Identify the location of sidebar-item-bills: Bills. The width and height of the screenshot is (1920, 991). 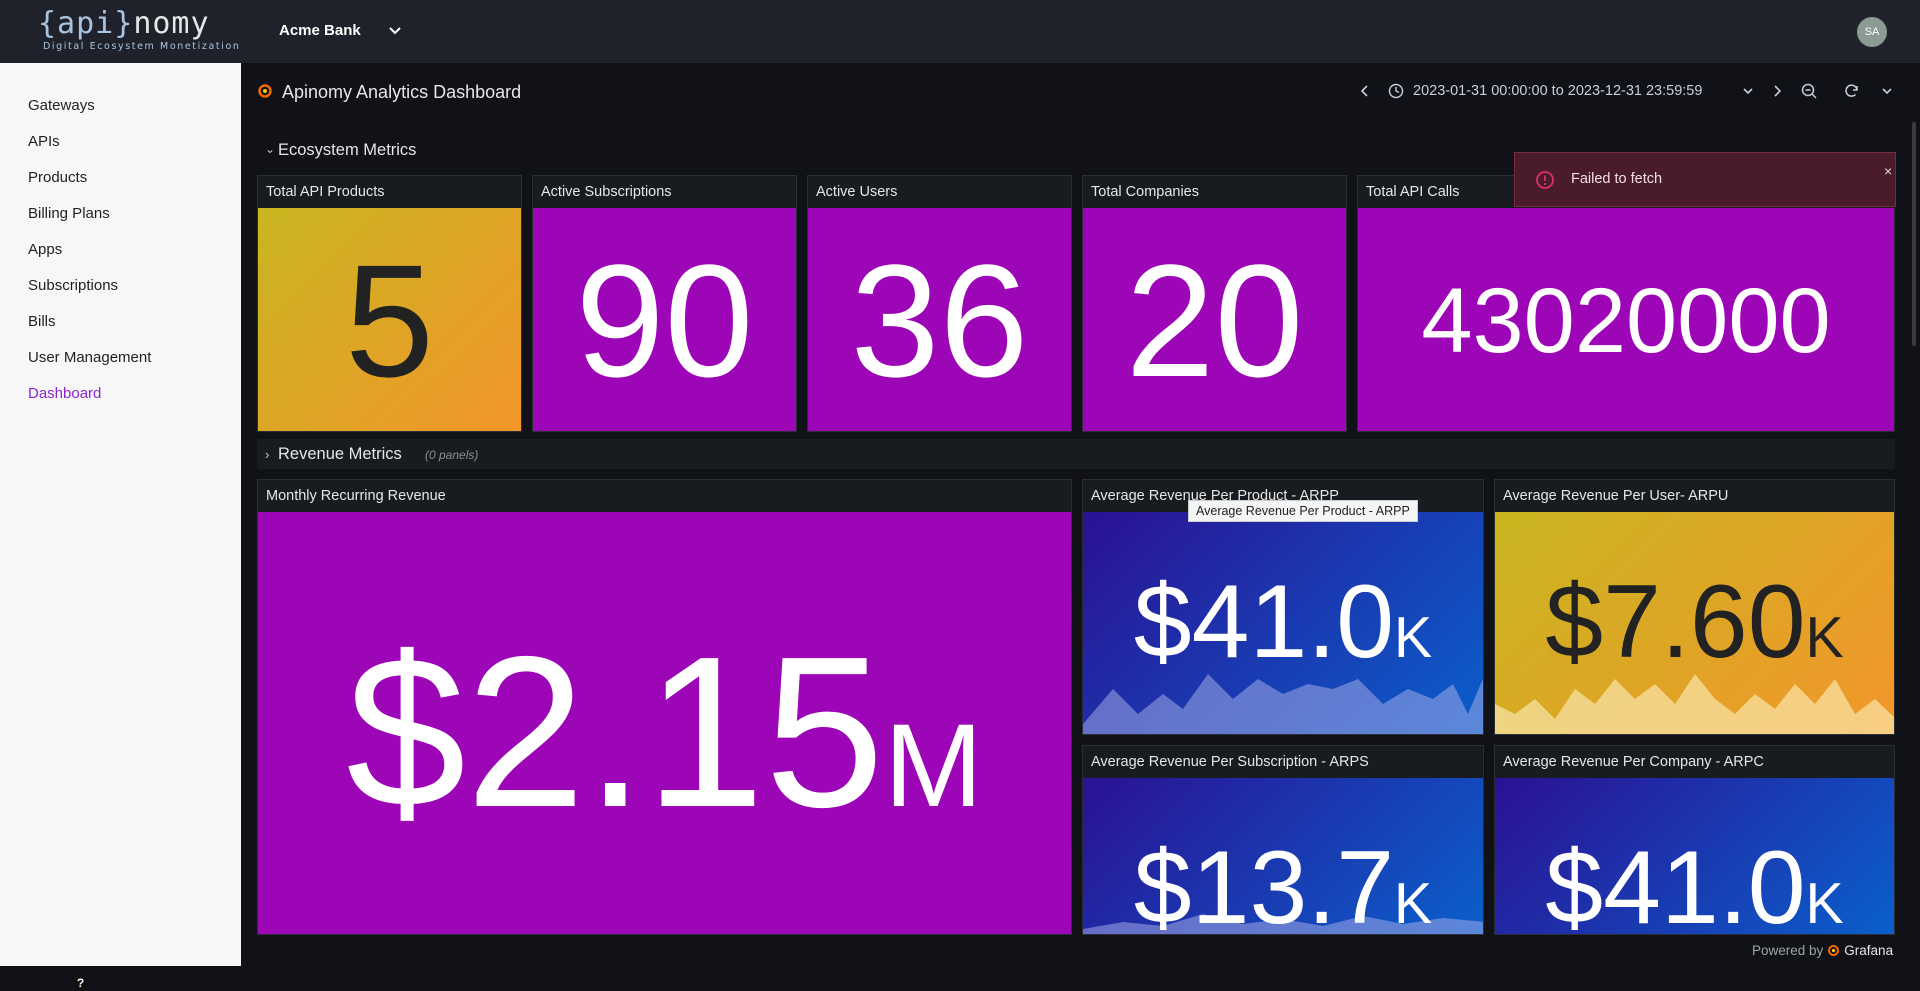
(42, 321).